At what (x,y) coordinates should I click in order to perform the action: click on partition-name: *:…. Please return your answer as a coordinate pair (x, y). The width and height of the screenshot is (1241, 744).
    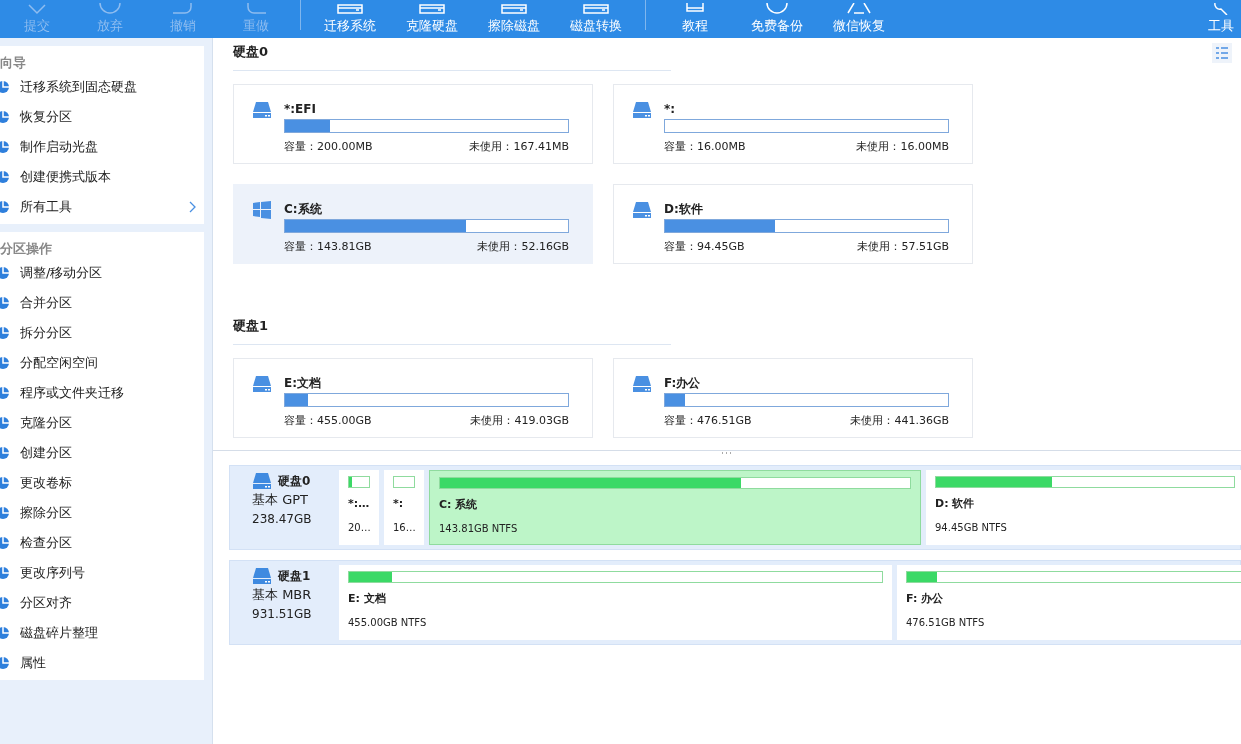
    Looking at the image, I should click on (359, 504).